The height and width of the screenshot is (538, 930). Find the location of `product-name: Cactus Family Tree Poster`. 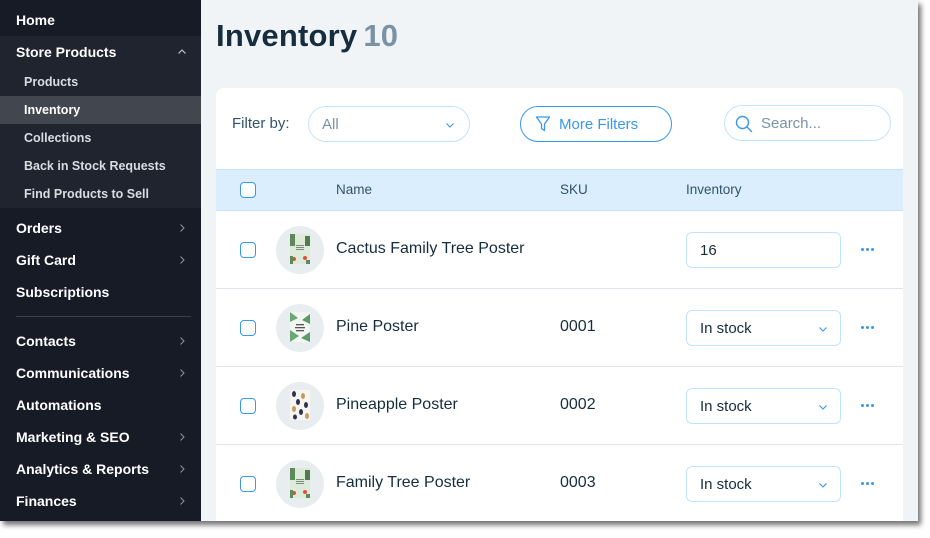

product-name: Cactus Family Tree Poster is located at coordinates (430, 249).